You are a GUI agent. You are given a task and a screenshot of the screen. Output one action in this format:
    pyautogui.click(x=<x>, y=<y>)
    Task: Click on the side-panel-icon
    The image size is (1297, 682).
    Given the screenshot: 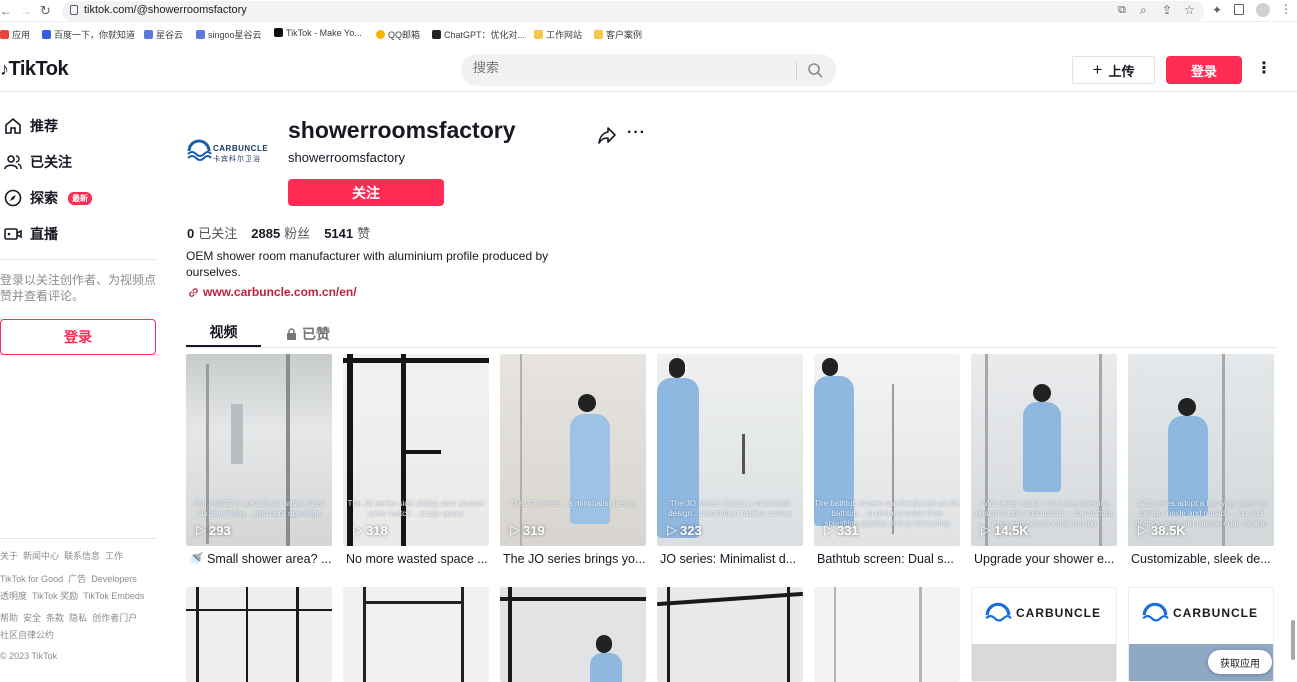 What is the action you would take?
    pyautogui.click(x=1239, y=9)
    